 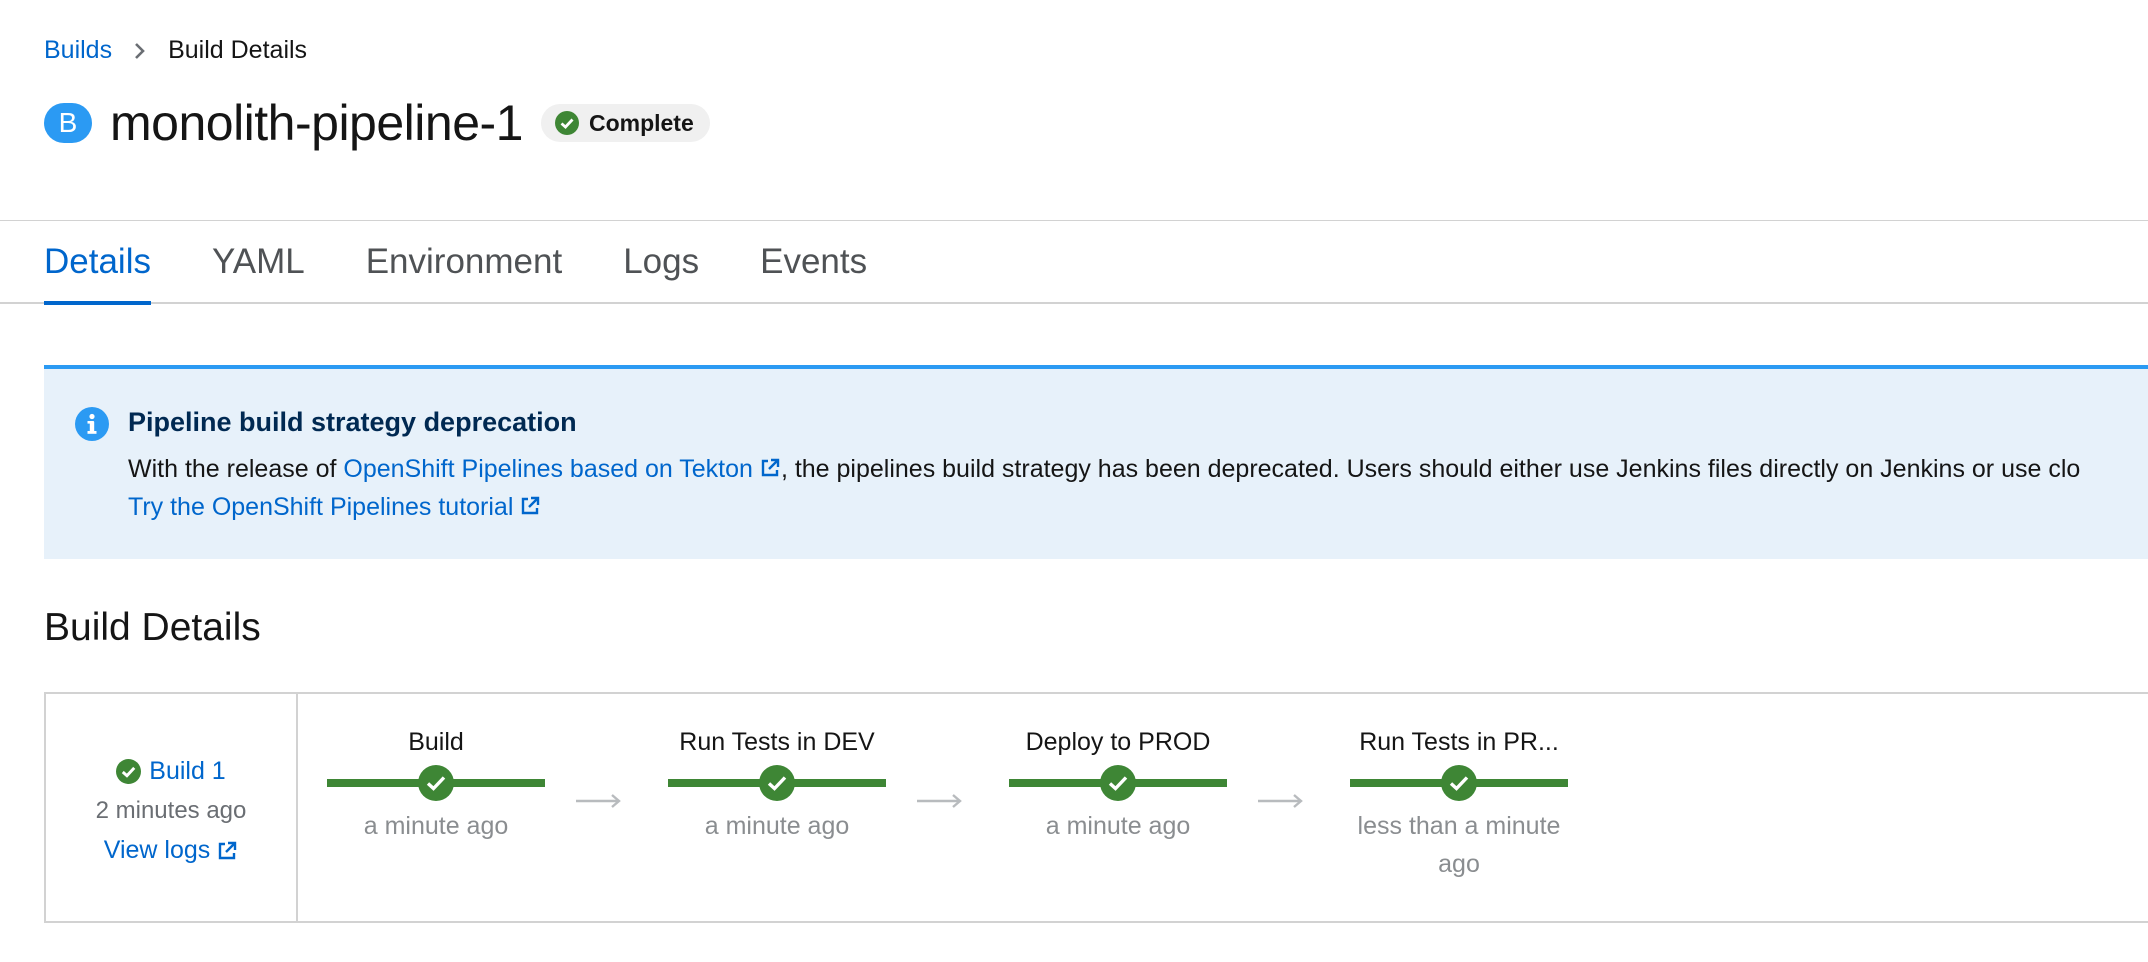 I want to click on build-summary: Build 1 2 minutes ago View logs, so click(x=172, y=807).